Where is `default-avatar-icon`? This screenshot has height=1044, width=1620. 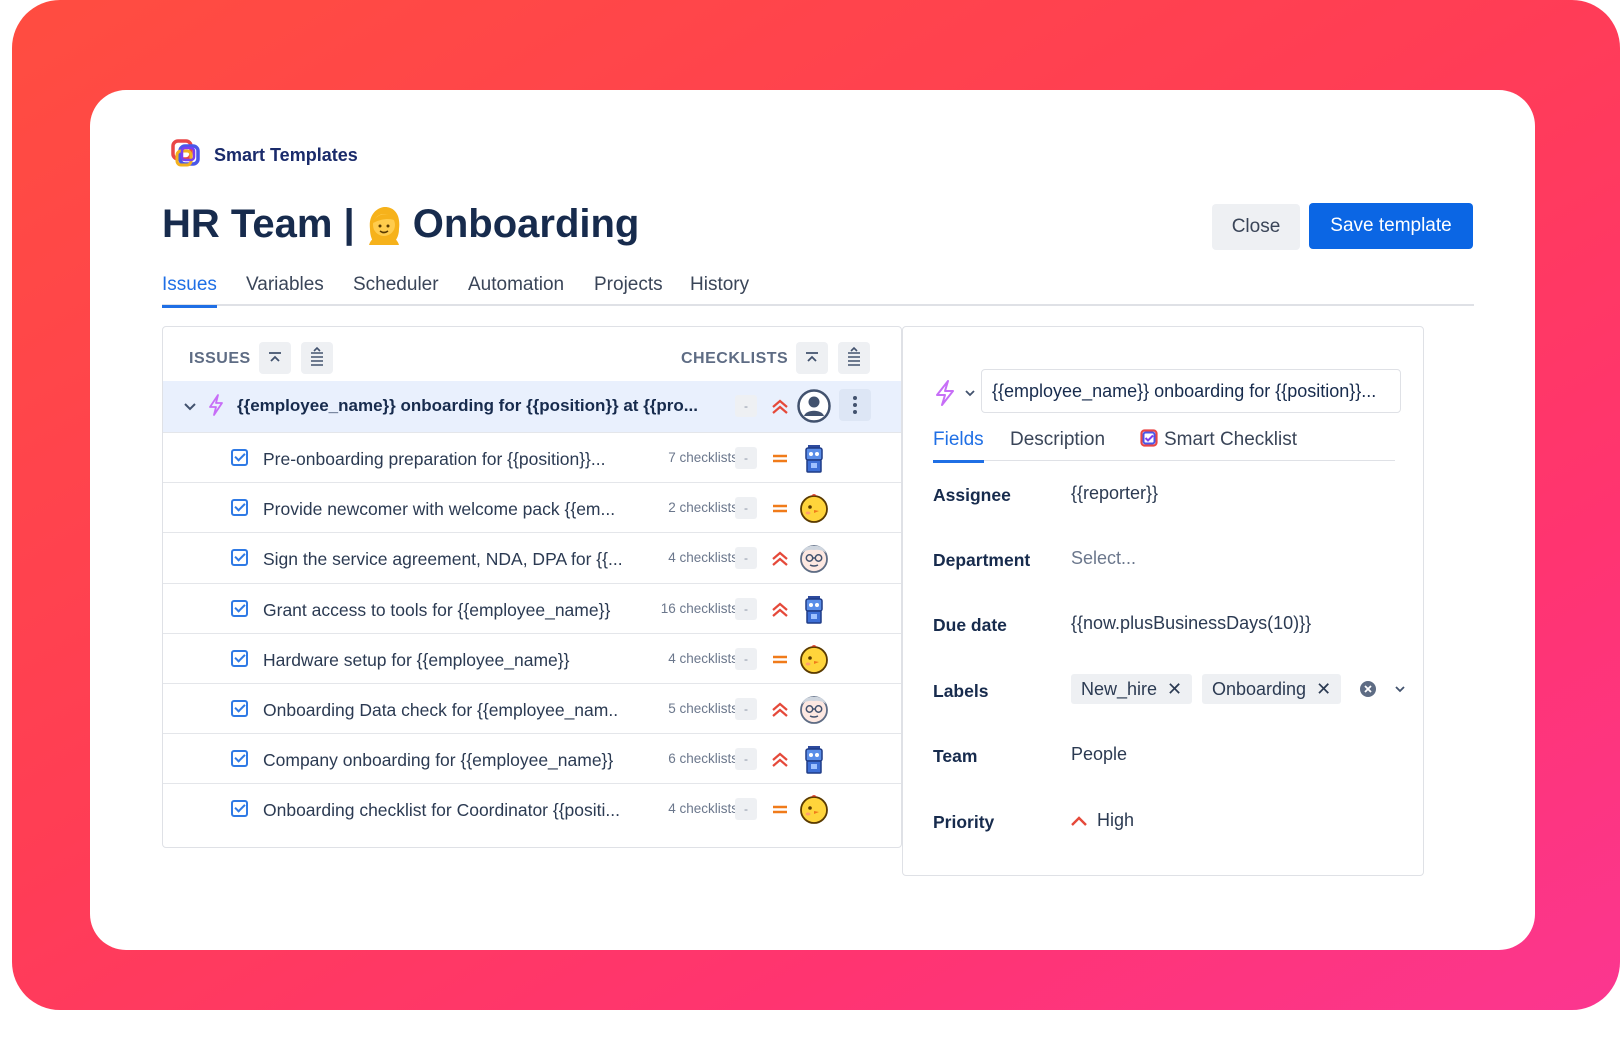 default-avatar-icon is located at coordinates (814, 406).